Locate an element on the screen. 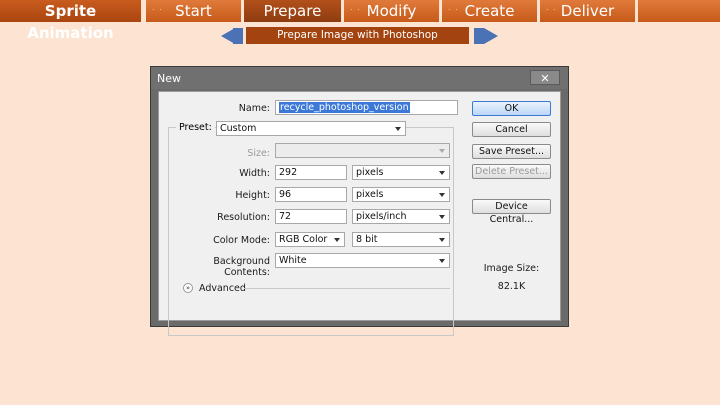 The width and height of the screenshot is (720, 405). advanced-label: Advanced is located at coordinates (222, 288).